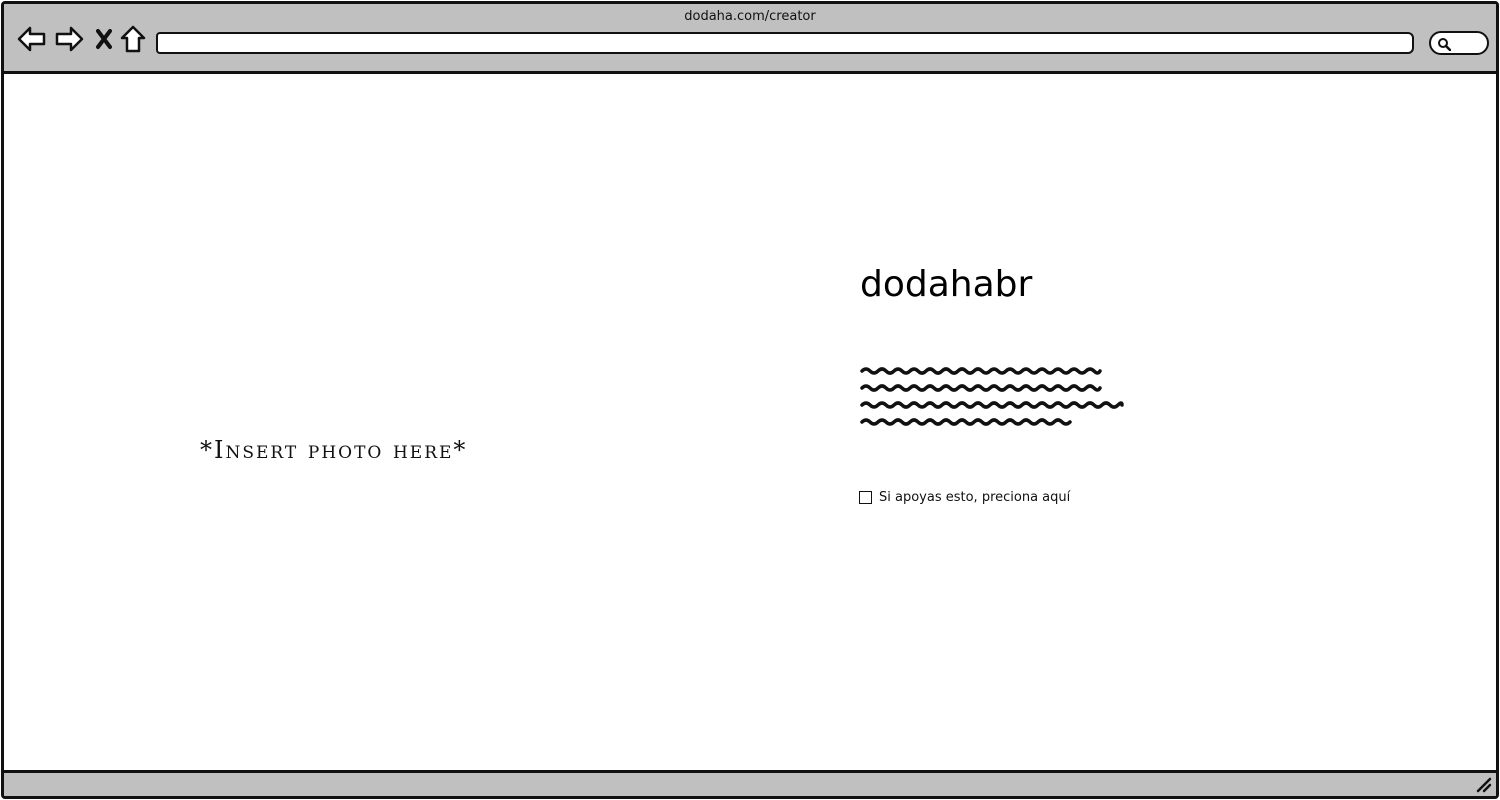 The width and height of the screenshot is (1500, 800). I want to click on address-bar, so click(785, 43).